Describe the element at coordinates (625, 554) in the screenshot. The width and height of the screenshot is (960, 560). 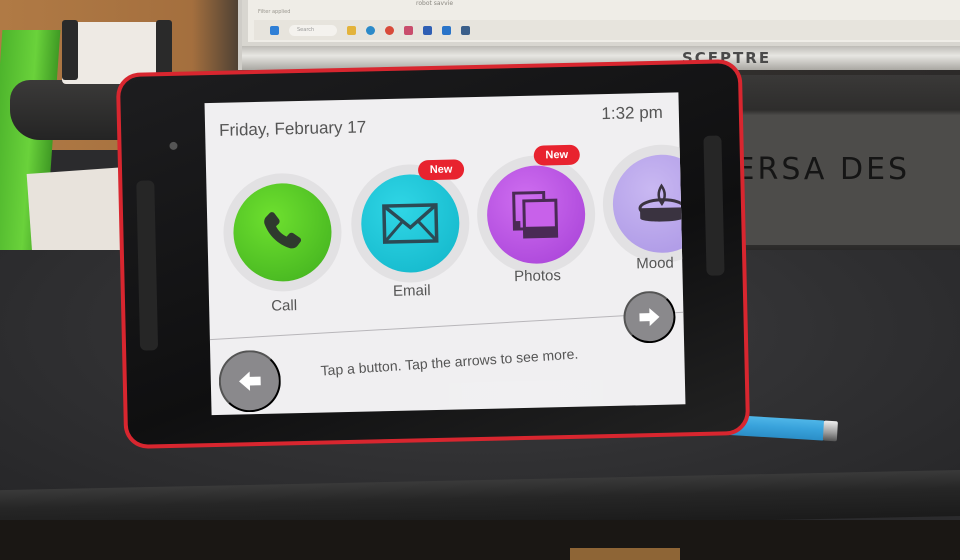
I see `under-desk-wood` at that location.